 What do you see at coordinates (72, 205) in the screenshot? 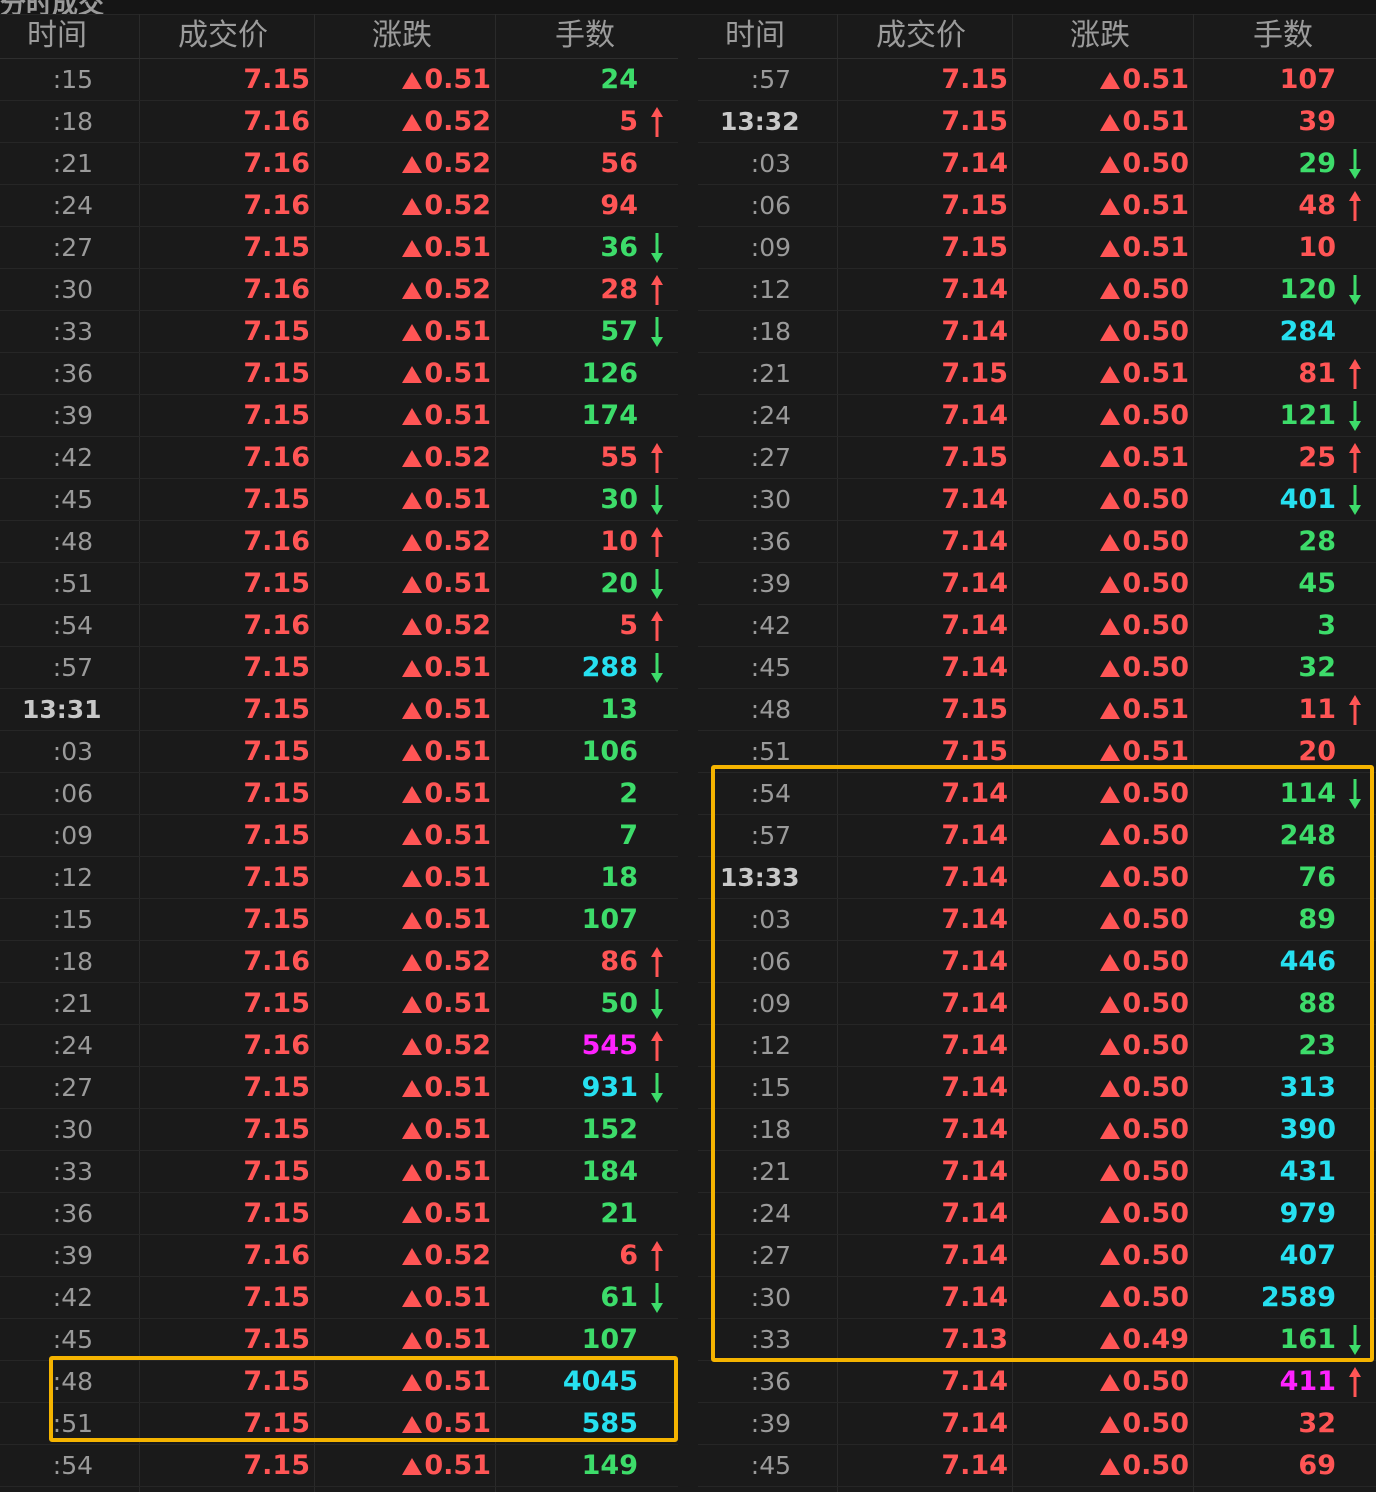
I see `trade-time: :24` at bounding box center [72, 205].